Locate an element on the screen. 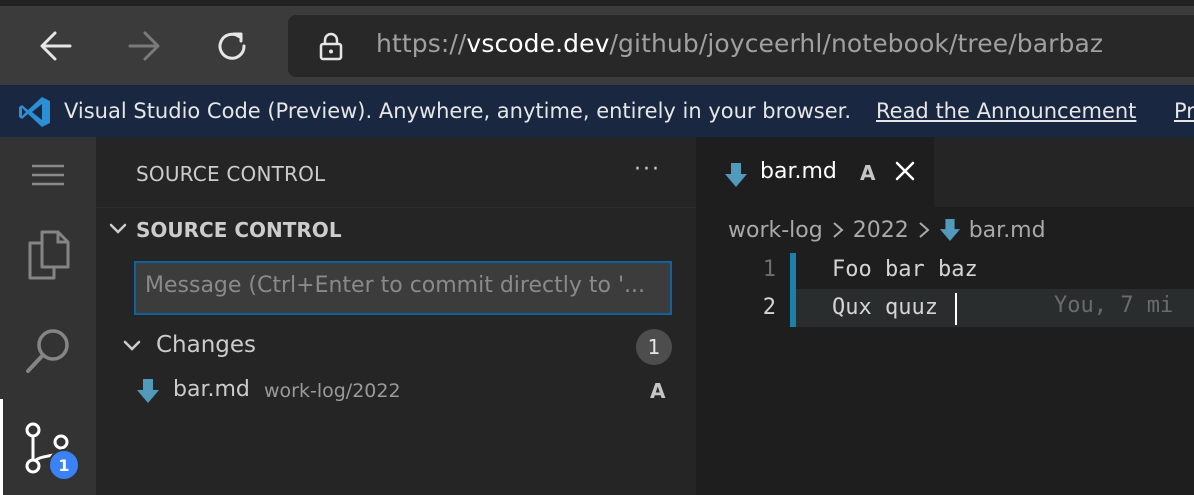 This screenshot has height=495, width=1194. search-button is located at coordinates (48, 351).